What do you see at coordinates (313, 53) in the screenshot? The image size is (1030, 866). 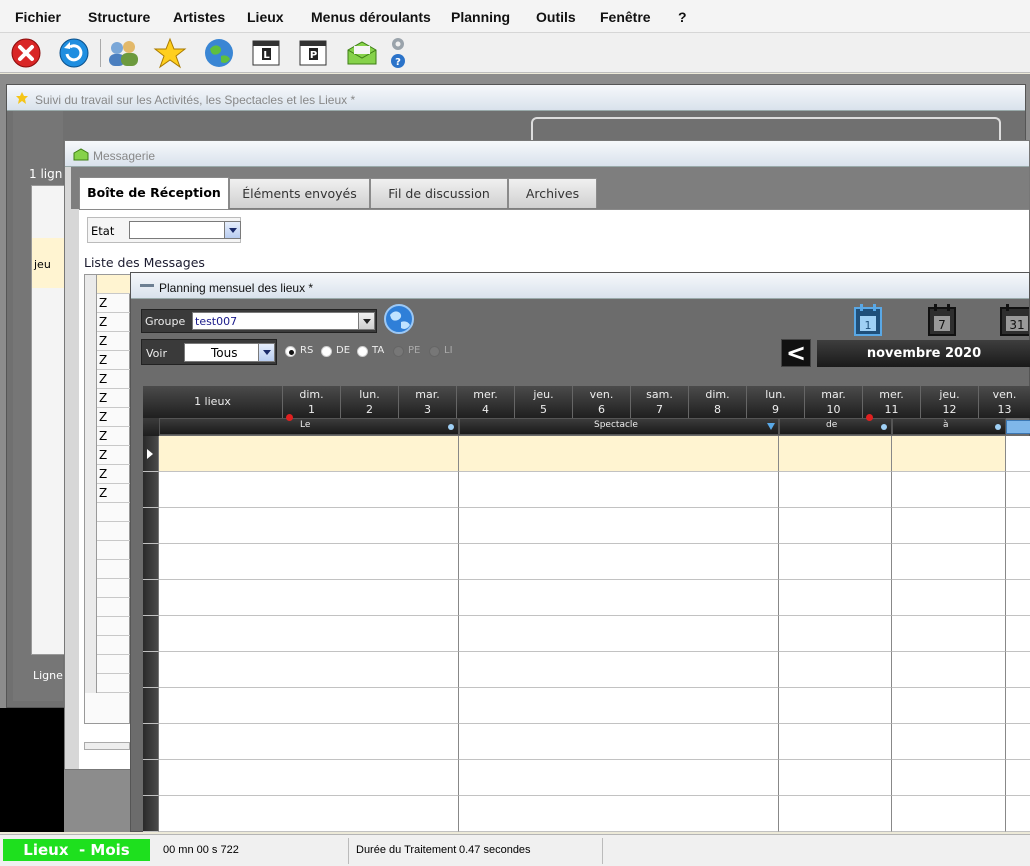 I see `p-document-icon: P` at bounding box center [313, 53].